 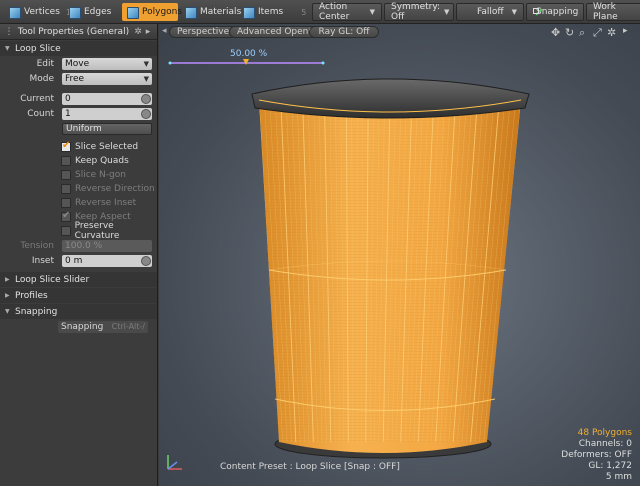 I want to click on count-row: Count 1, so click(x=78, y=113).